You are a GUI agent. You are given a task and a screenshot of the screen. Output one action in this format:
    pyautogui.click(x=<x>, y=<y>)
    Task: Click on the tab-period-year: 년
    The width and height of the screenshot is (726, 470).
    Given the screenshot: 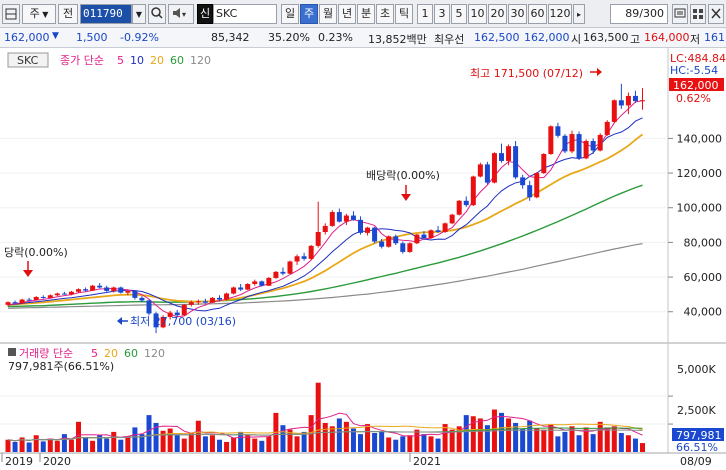 What is the action you would take?
    pyautogui.click(x=347, y=14)
    